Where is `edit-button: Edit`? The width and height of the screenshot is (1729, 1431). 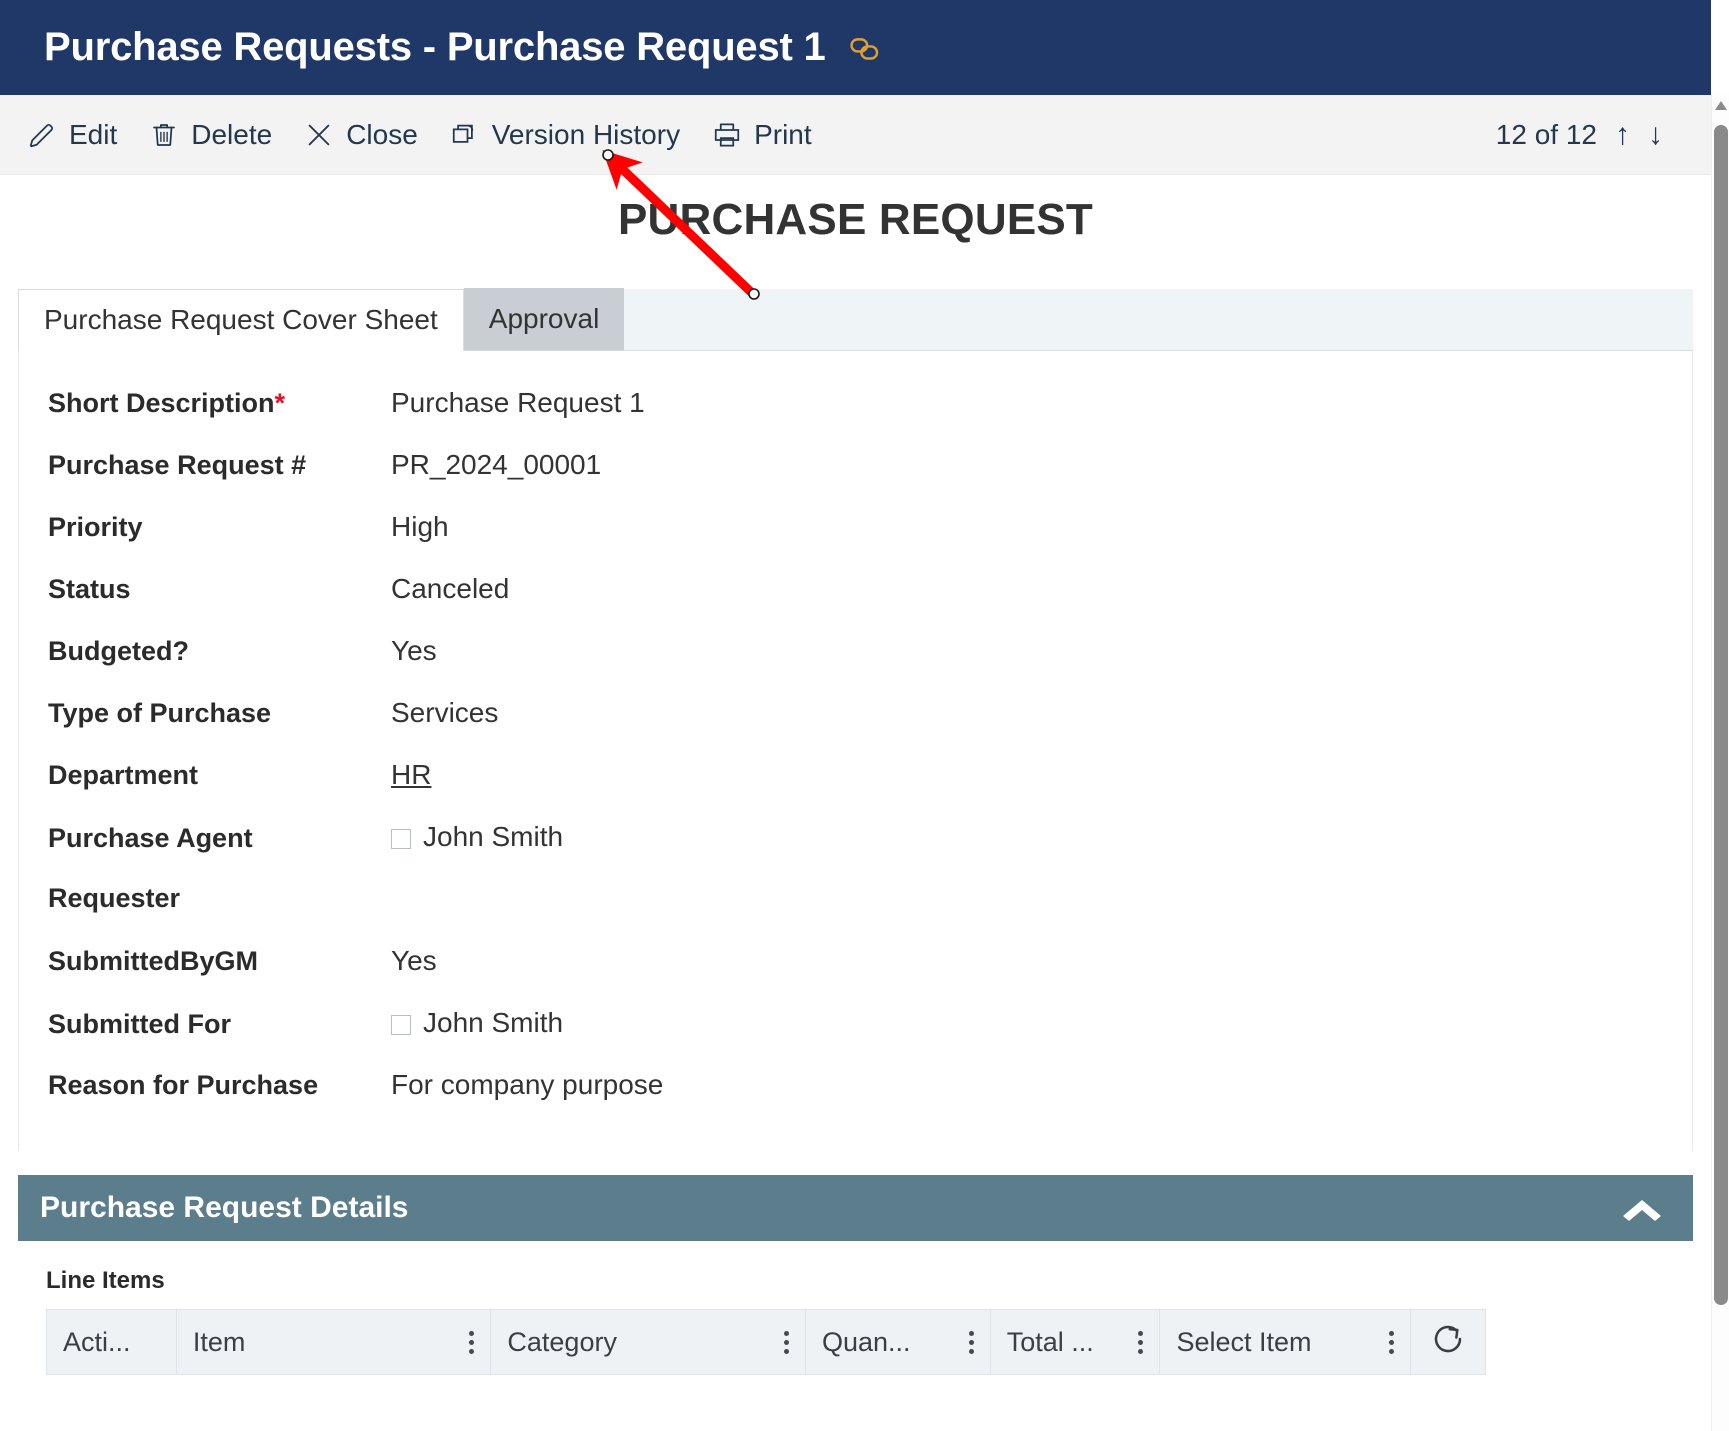
edit-button: Edit is located at coordinates (71, 135).